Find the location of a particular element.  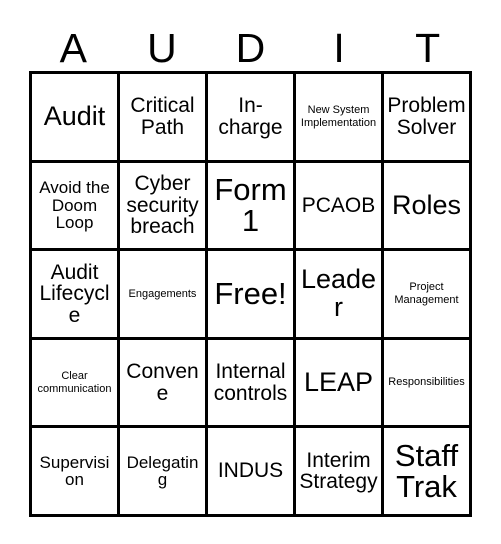

bingo-header-letter-1: U is located at coordinates (162, 48).